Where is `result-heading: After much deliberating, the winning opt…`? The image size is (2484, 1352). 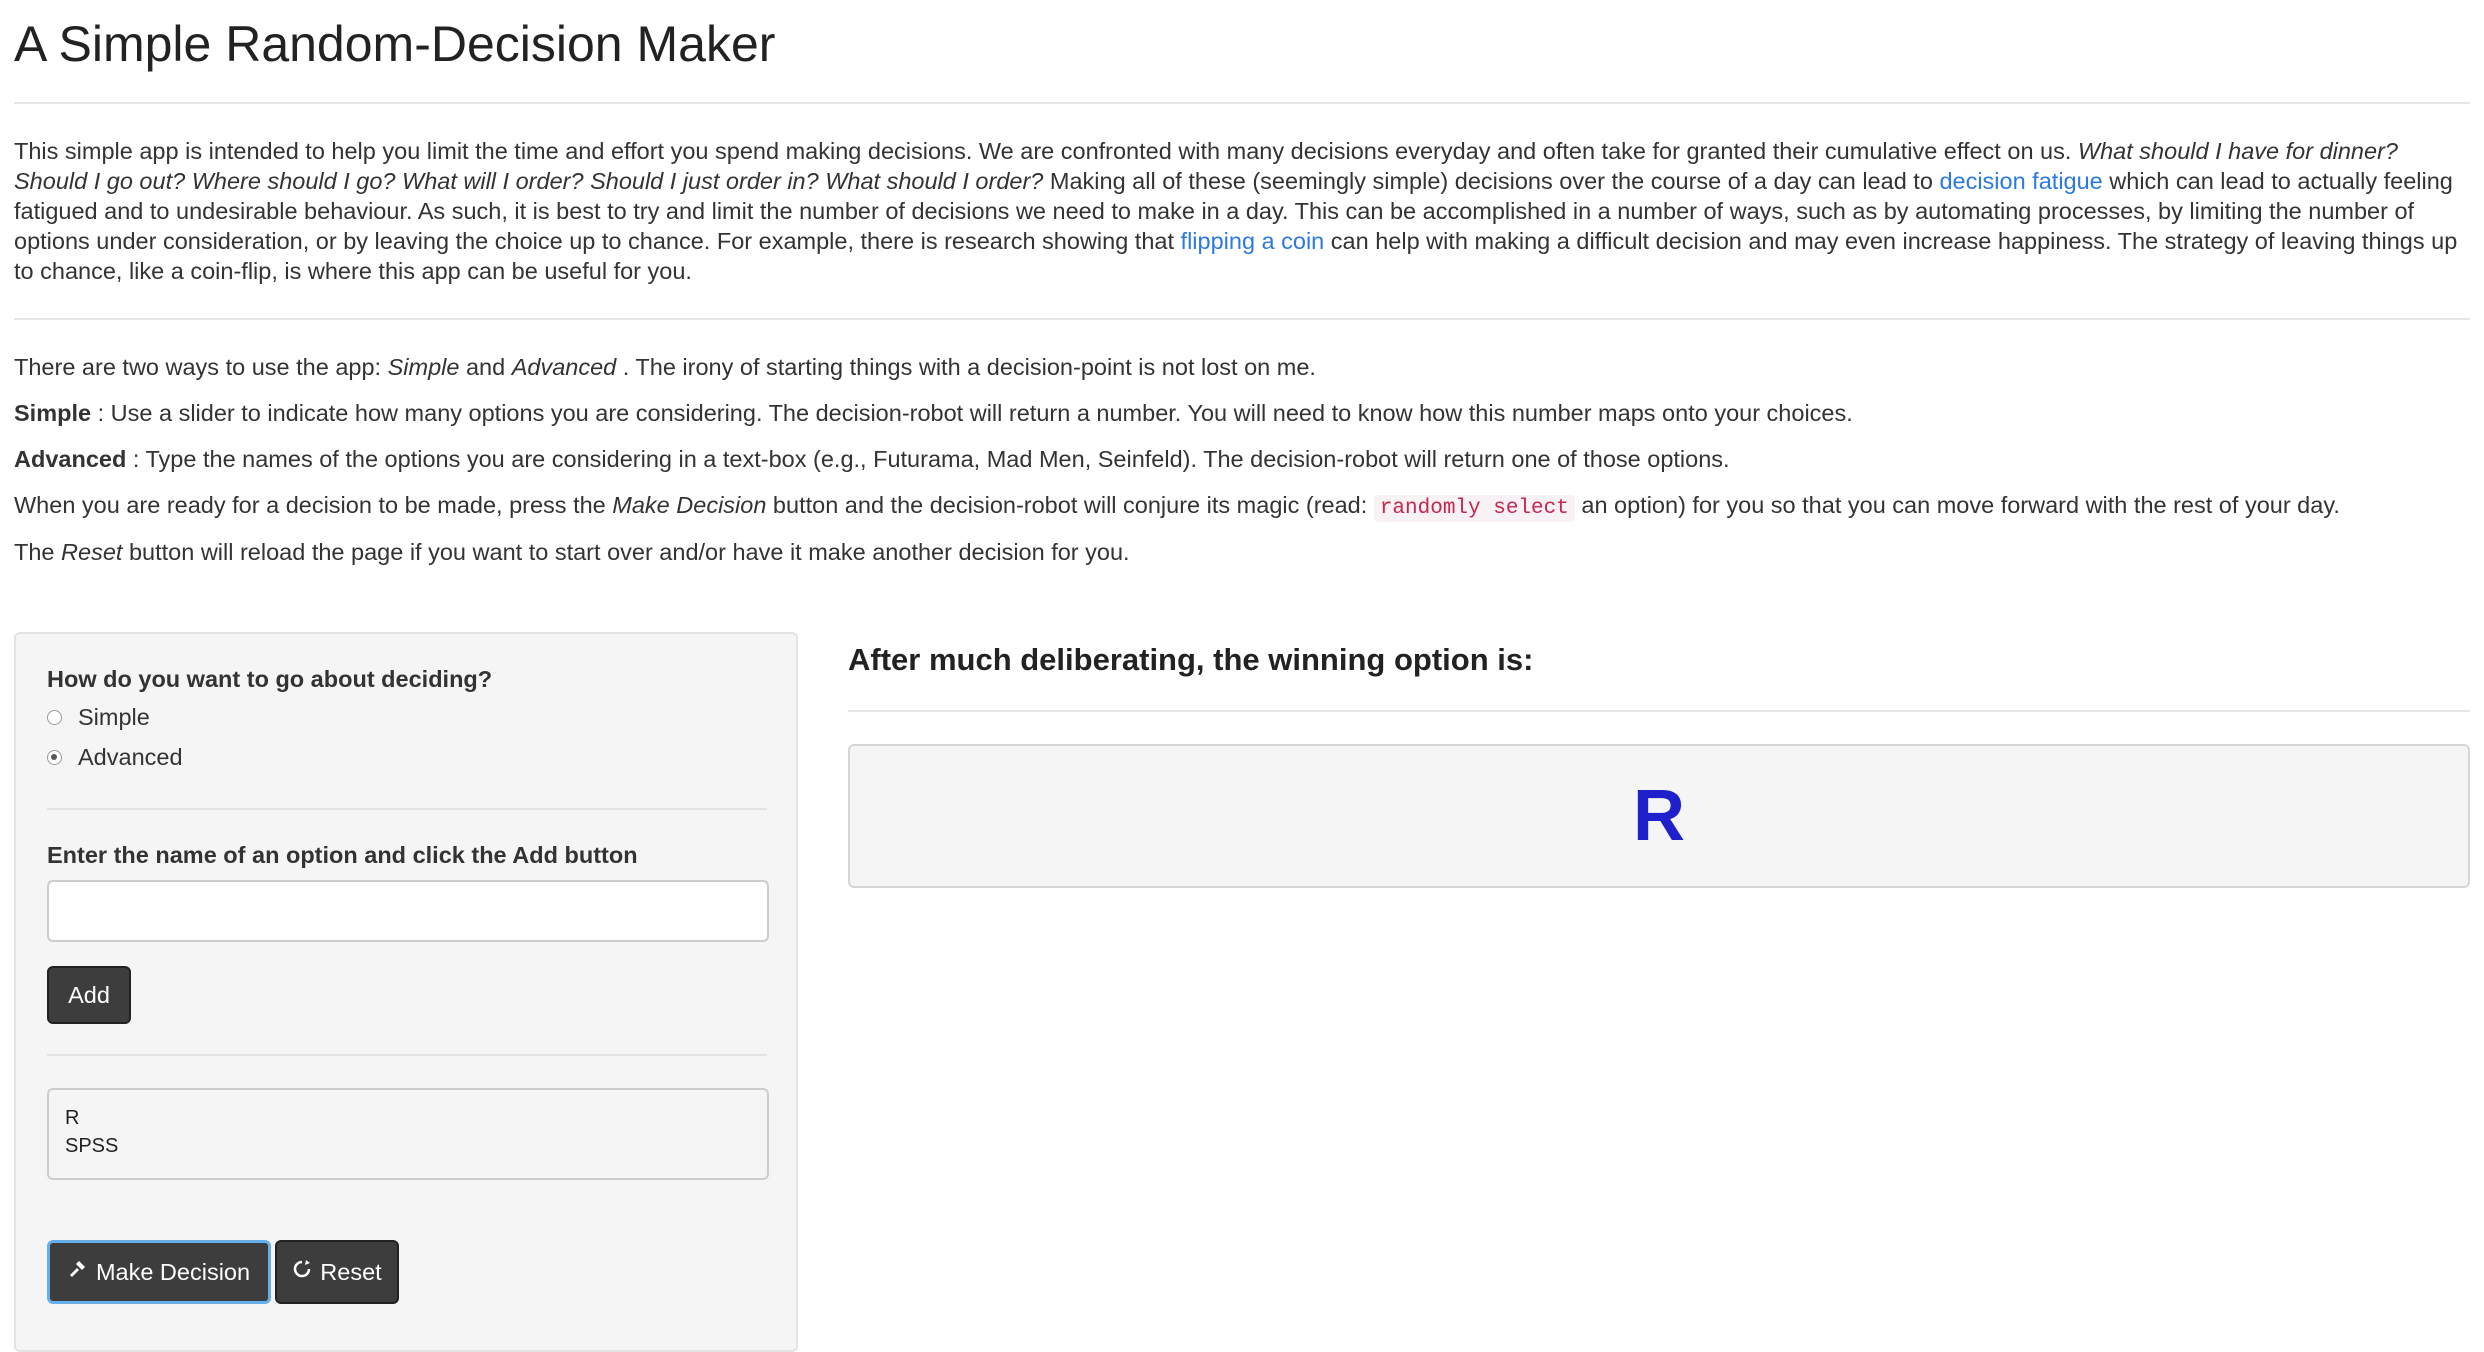
result-heading: After much deliberating, the winning opt… is located at coordinates (1191, 659).